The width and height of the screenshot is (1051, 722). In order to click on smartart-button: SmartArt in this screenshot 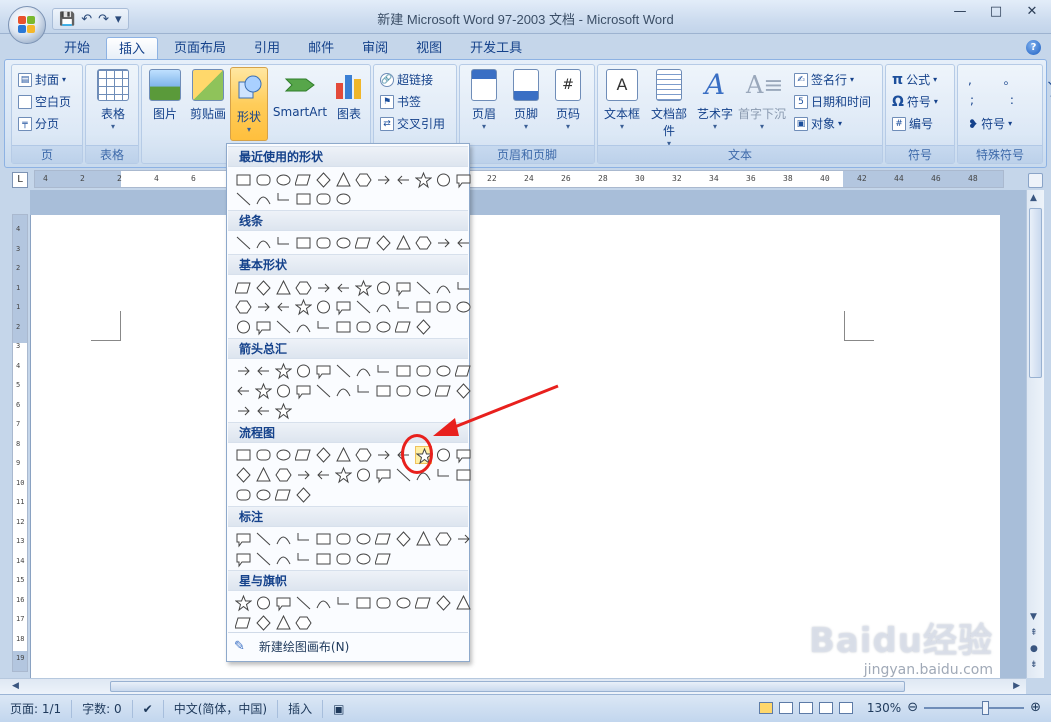, I will do `click(300, 94)`.